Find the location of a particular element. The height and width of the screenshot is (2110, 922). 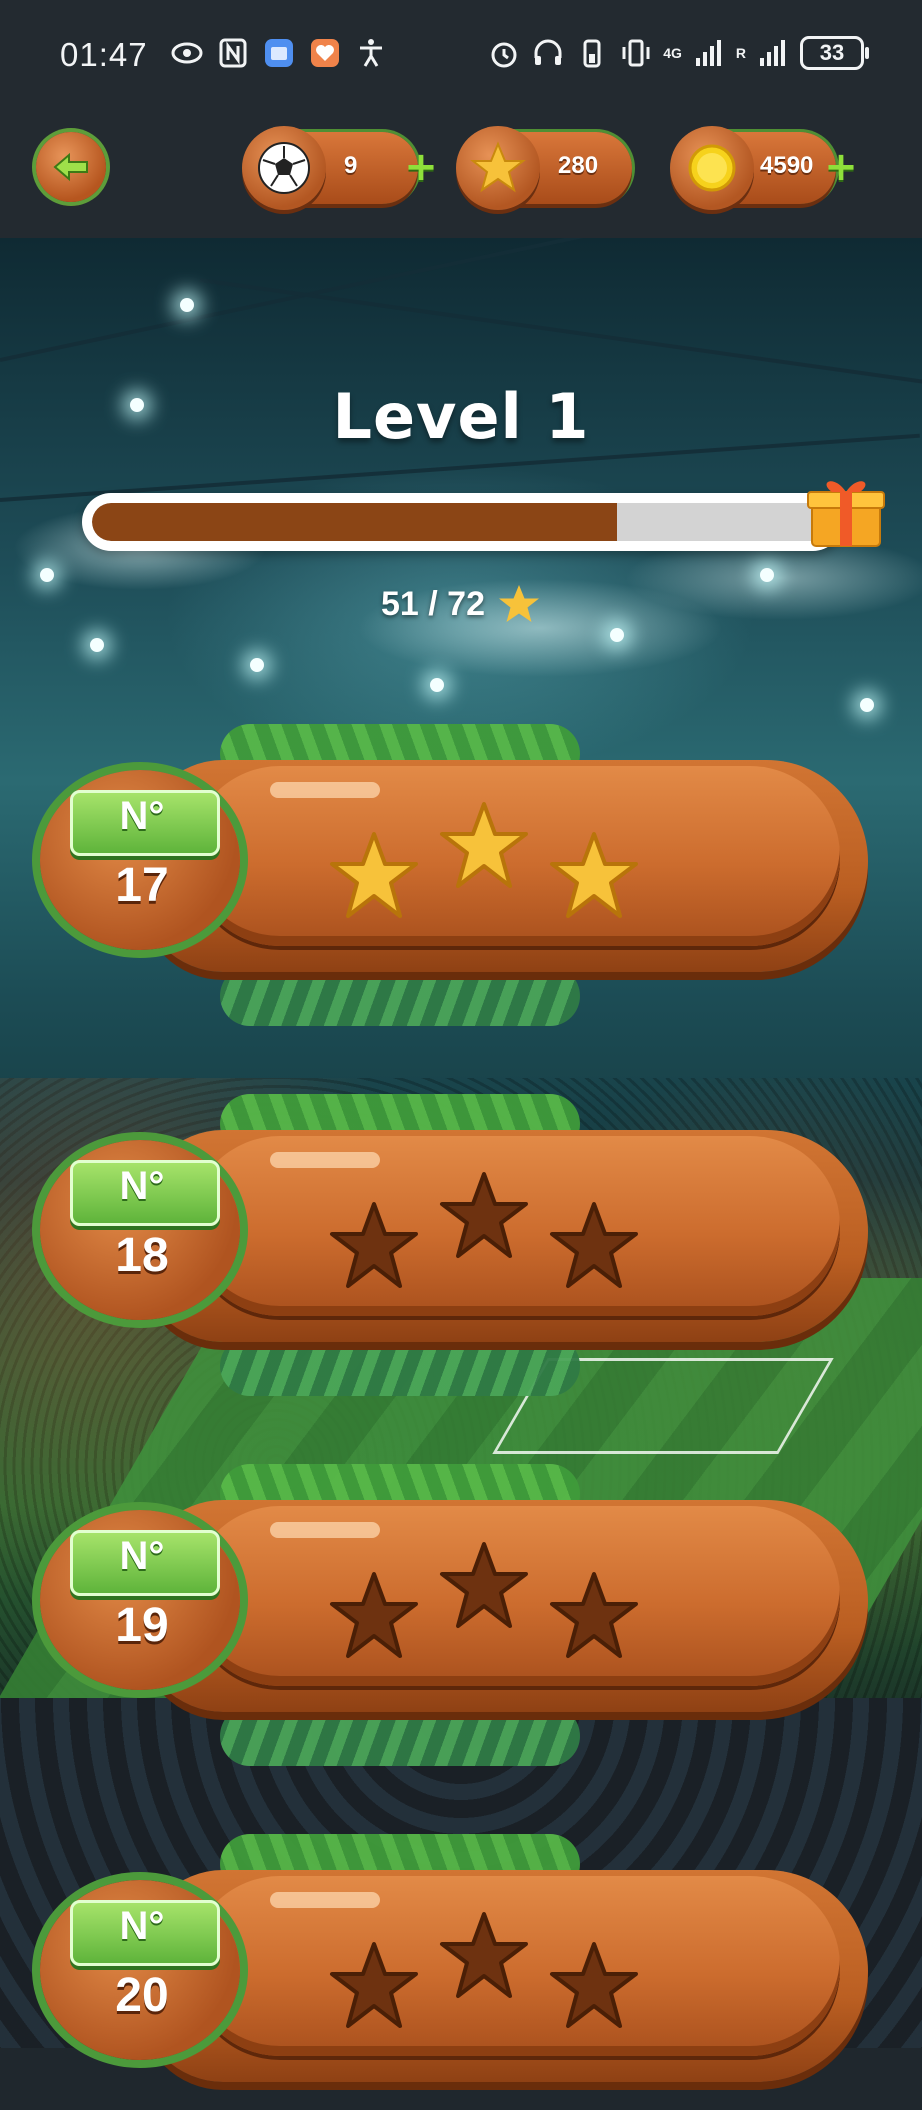

level-card-20: N° 20 is located at coordinates (455, 1972).